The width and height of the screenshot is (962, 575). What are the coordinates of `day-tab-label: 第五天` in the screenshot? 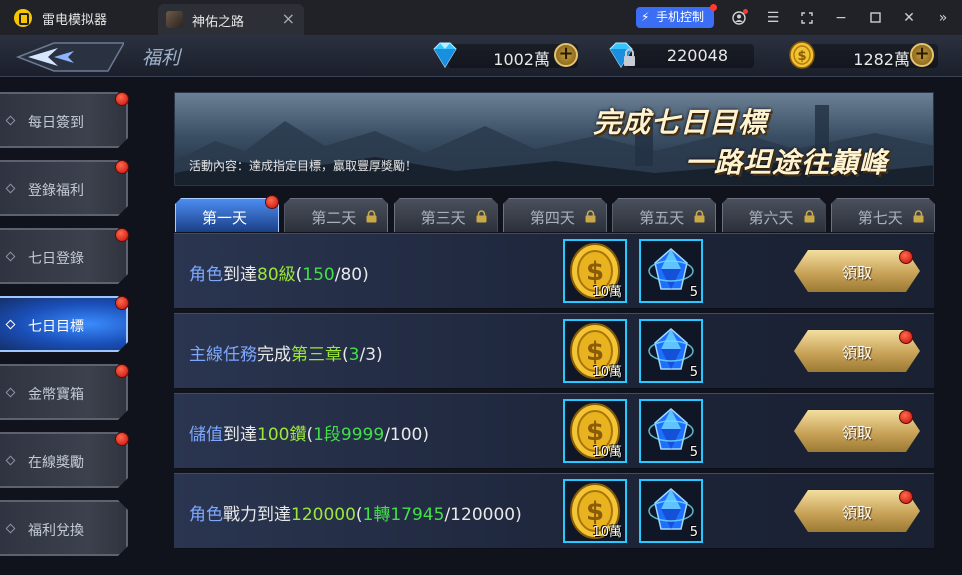 It's located at (662, 218).